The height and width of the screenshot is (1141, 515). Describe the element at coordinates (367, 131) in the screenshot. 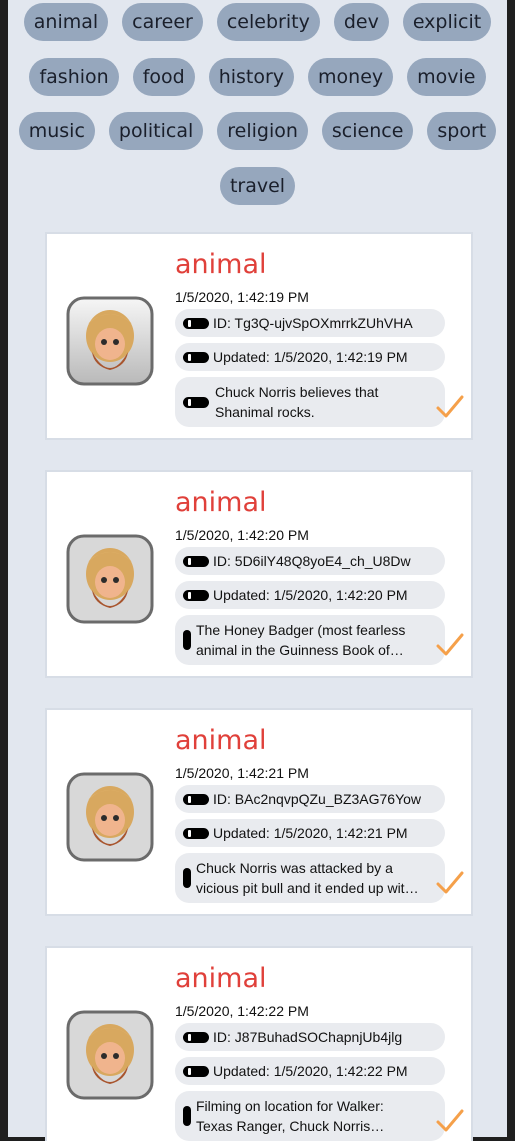

I see `category-chip-science: science` at that location.